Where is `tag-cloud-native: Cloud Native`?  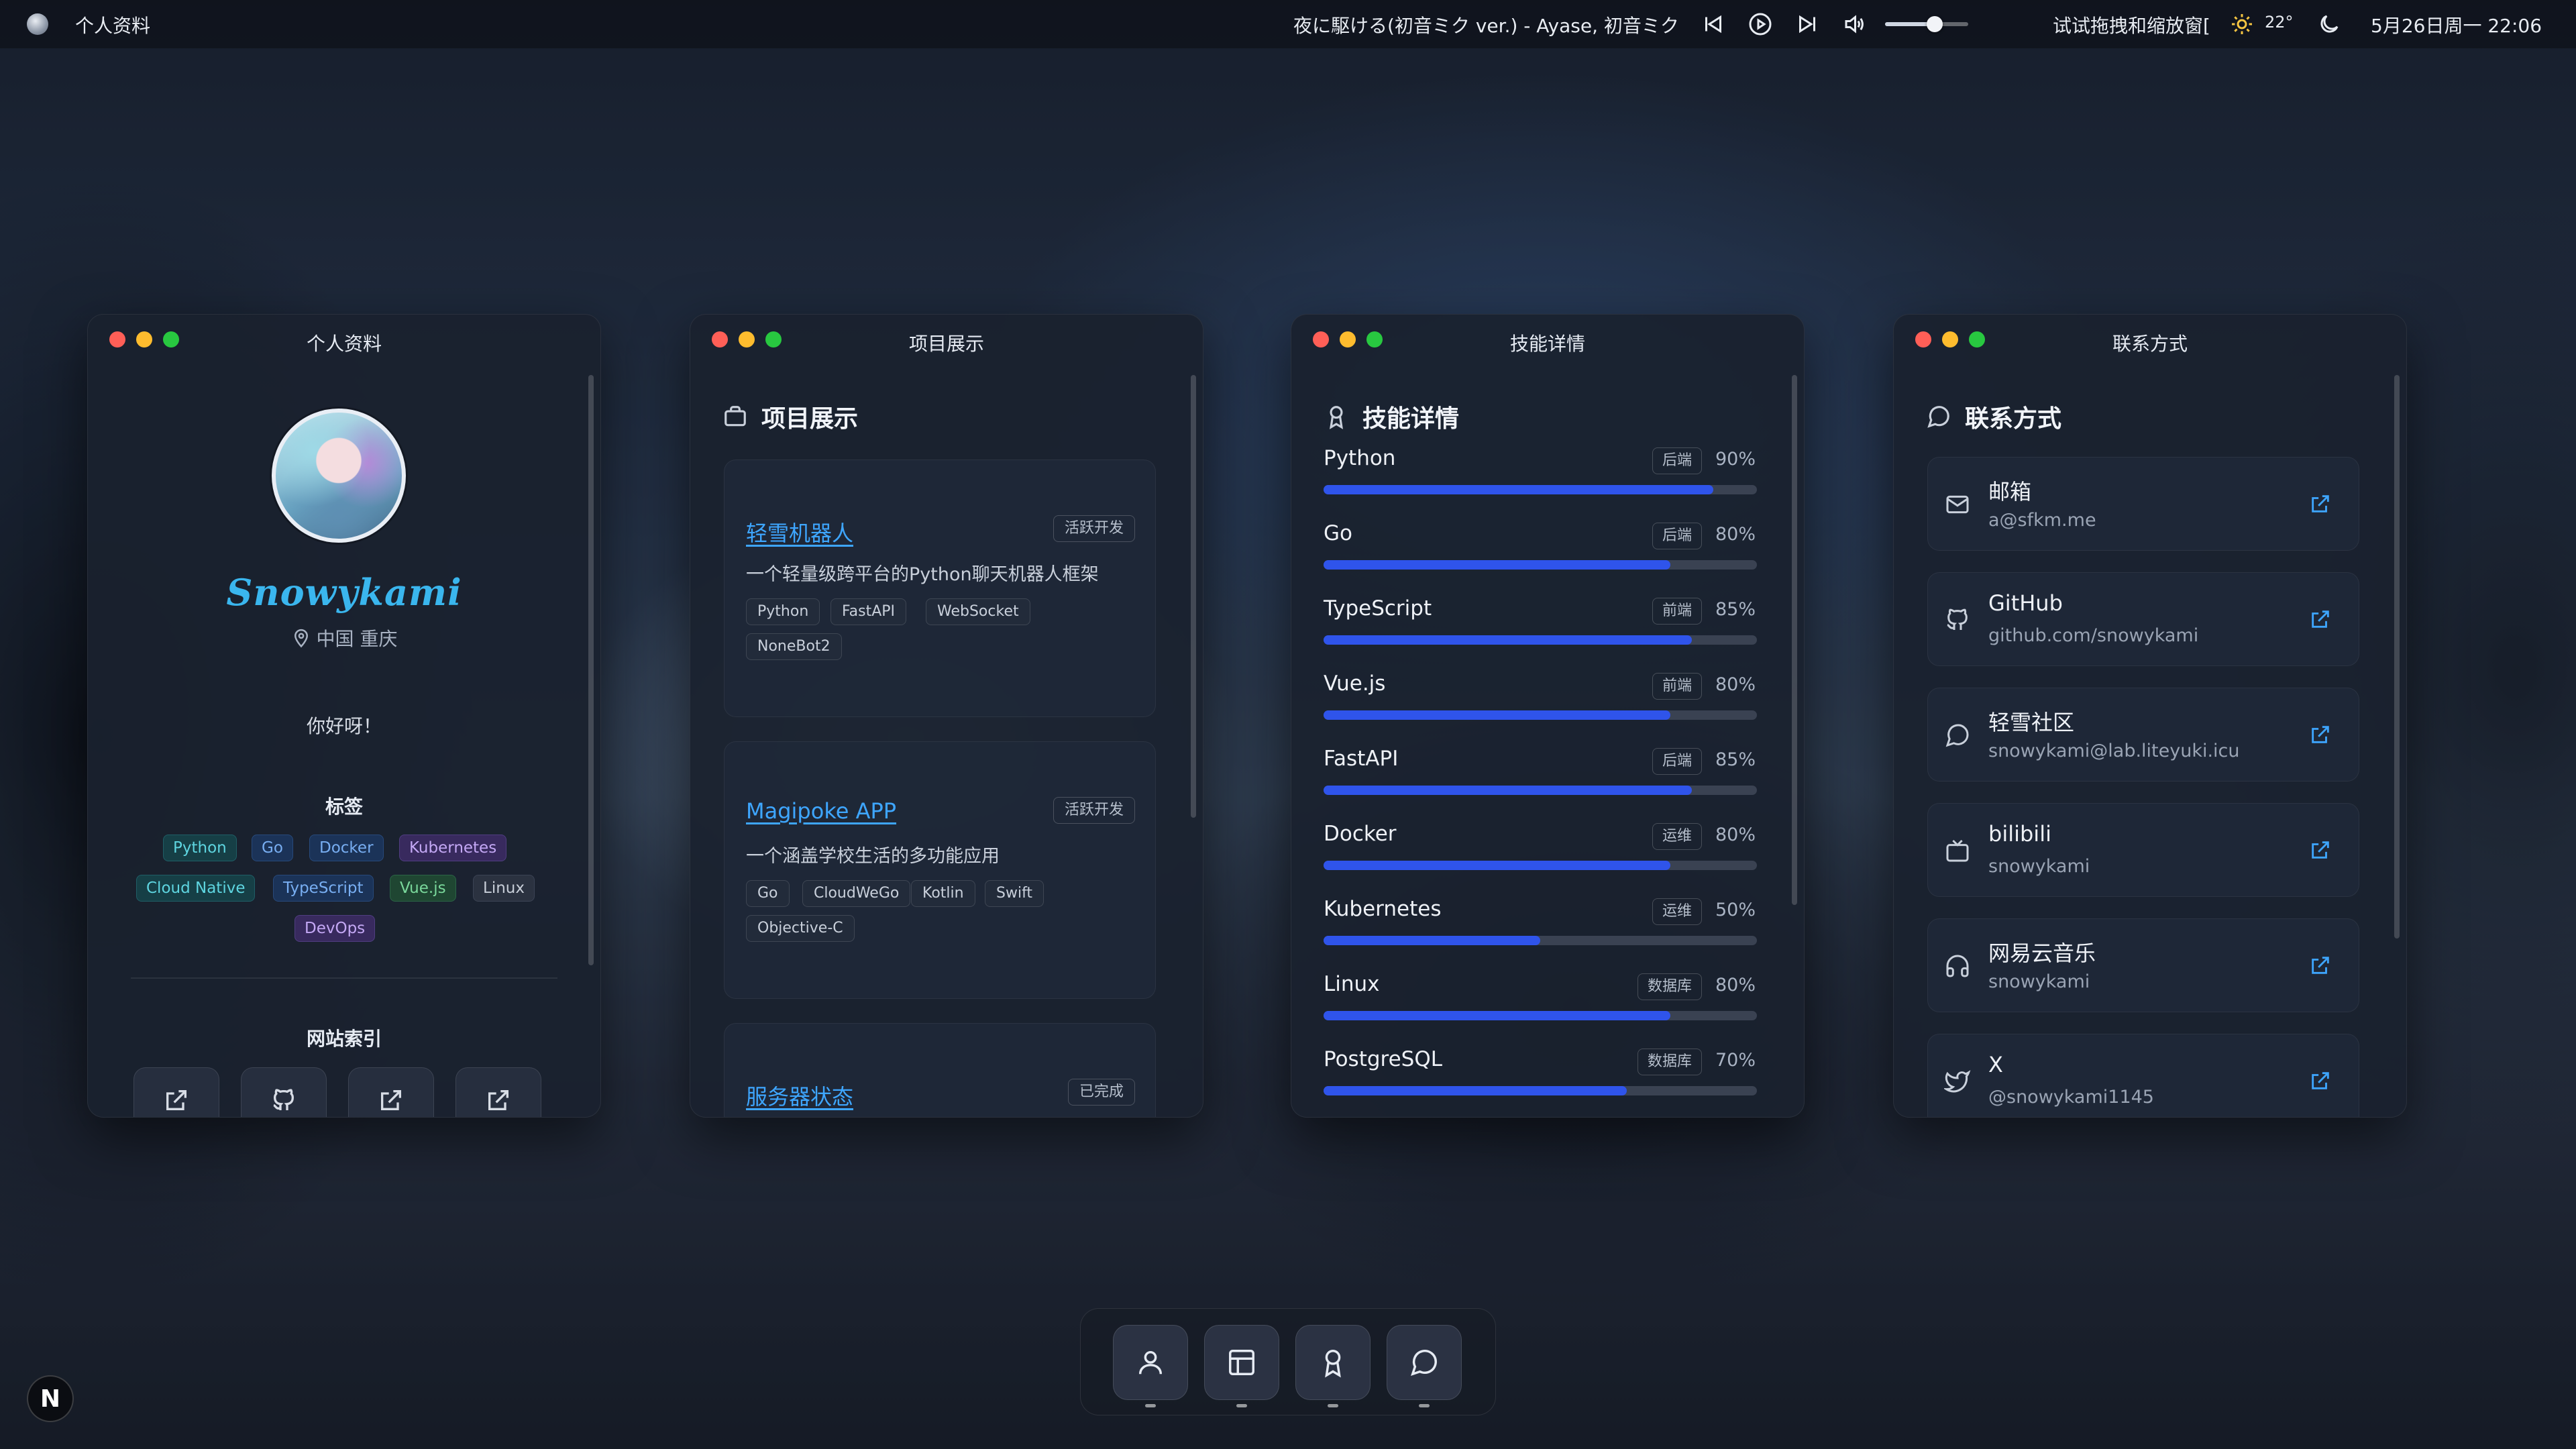
tag-cloud-native: Cloud Native is located at coordinates (196, 888).